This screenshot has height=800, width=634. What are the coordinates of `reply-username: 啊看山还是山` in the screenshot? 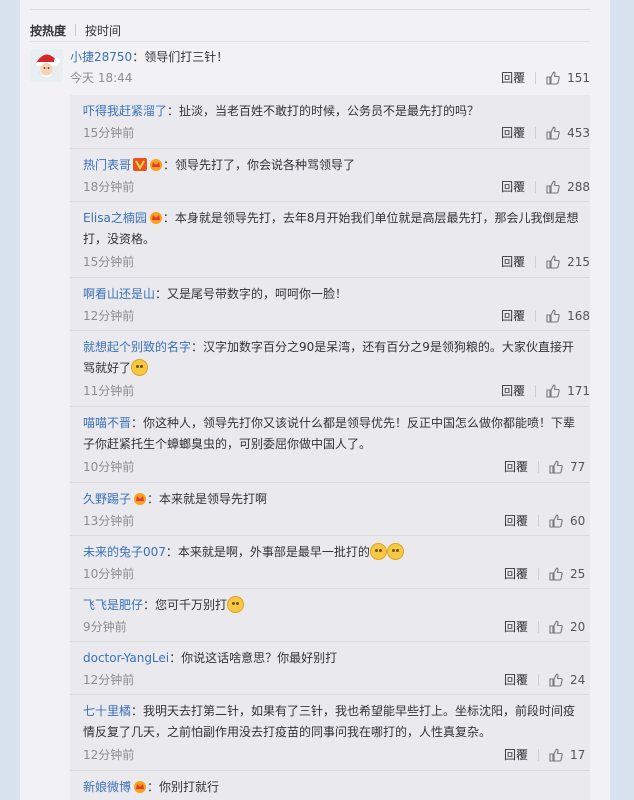 It's located at (119, 294).